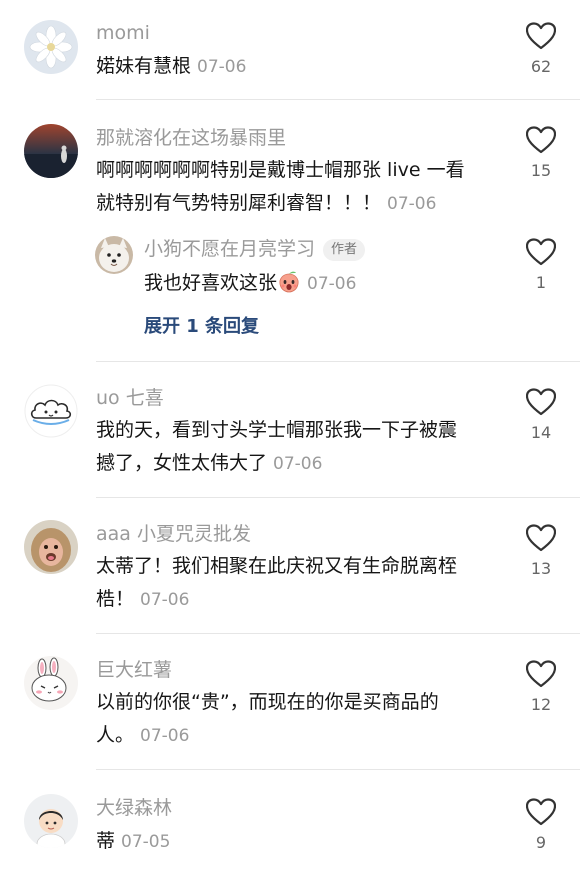  Describe the element at coordinates (301, 600) in the screenshot. I see `comment-line-2: 梏！ 07-06` at that location.